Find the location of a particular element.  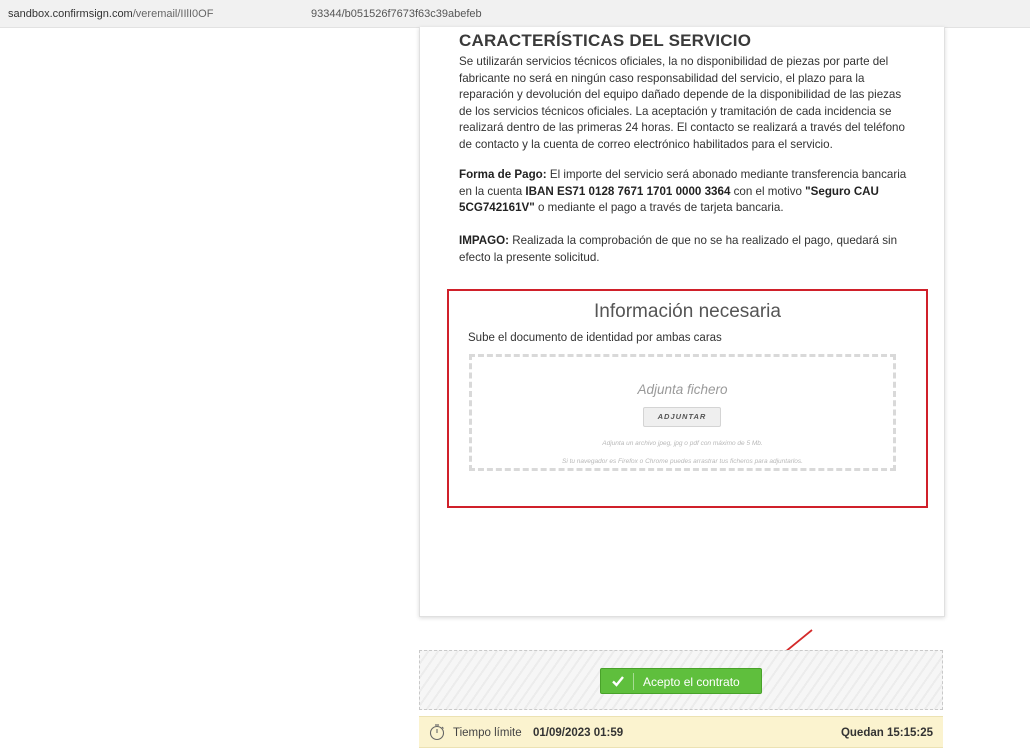

payment-text-b: con el motivo is located at coordinates (768, 191).